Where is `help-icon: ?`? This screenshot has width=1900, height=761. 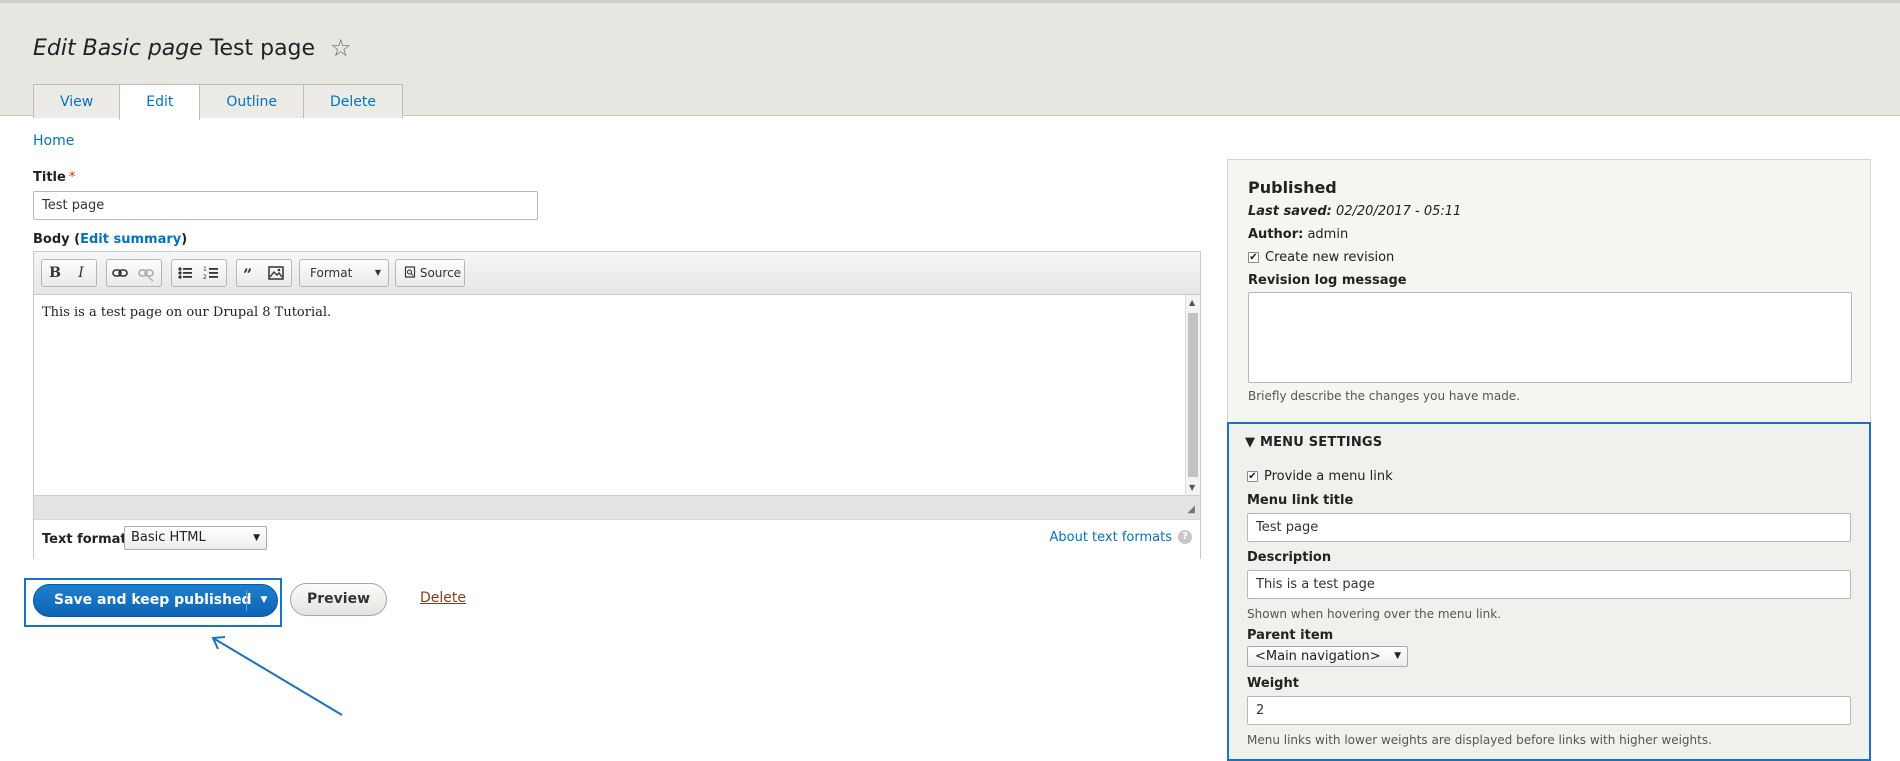
help-icon: ? is located at coordinates (1185, 537).